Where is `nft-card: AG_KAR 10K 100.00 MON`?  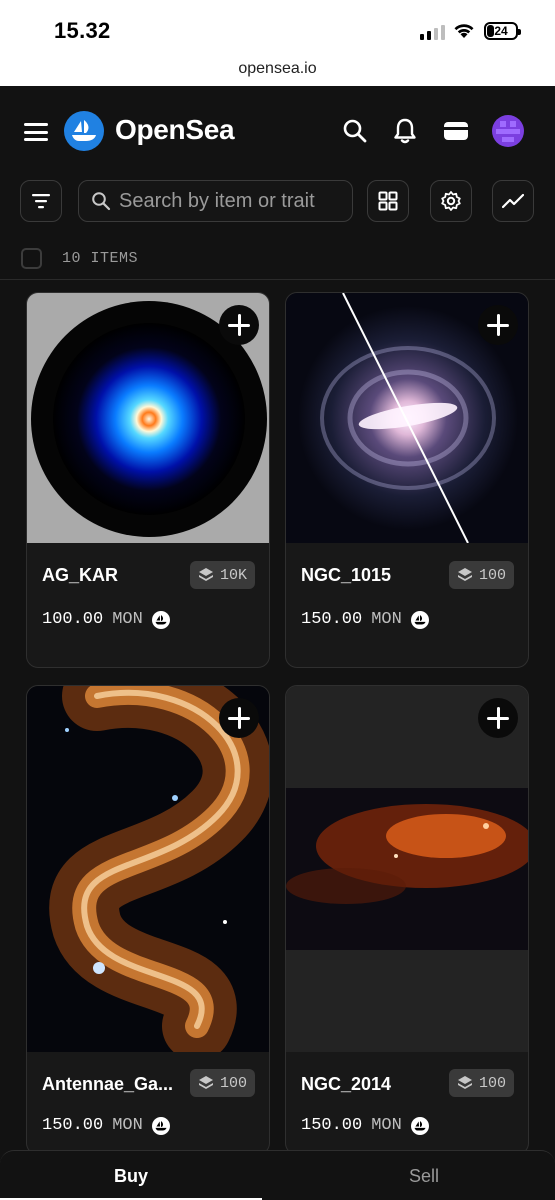
nft-card: AG_KAR 10K 100.00 MON is located at coordinates (148, 480).